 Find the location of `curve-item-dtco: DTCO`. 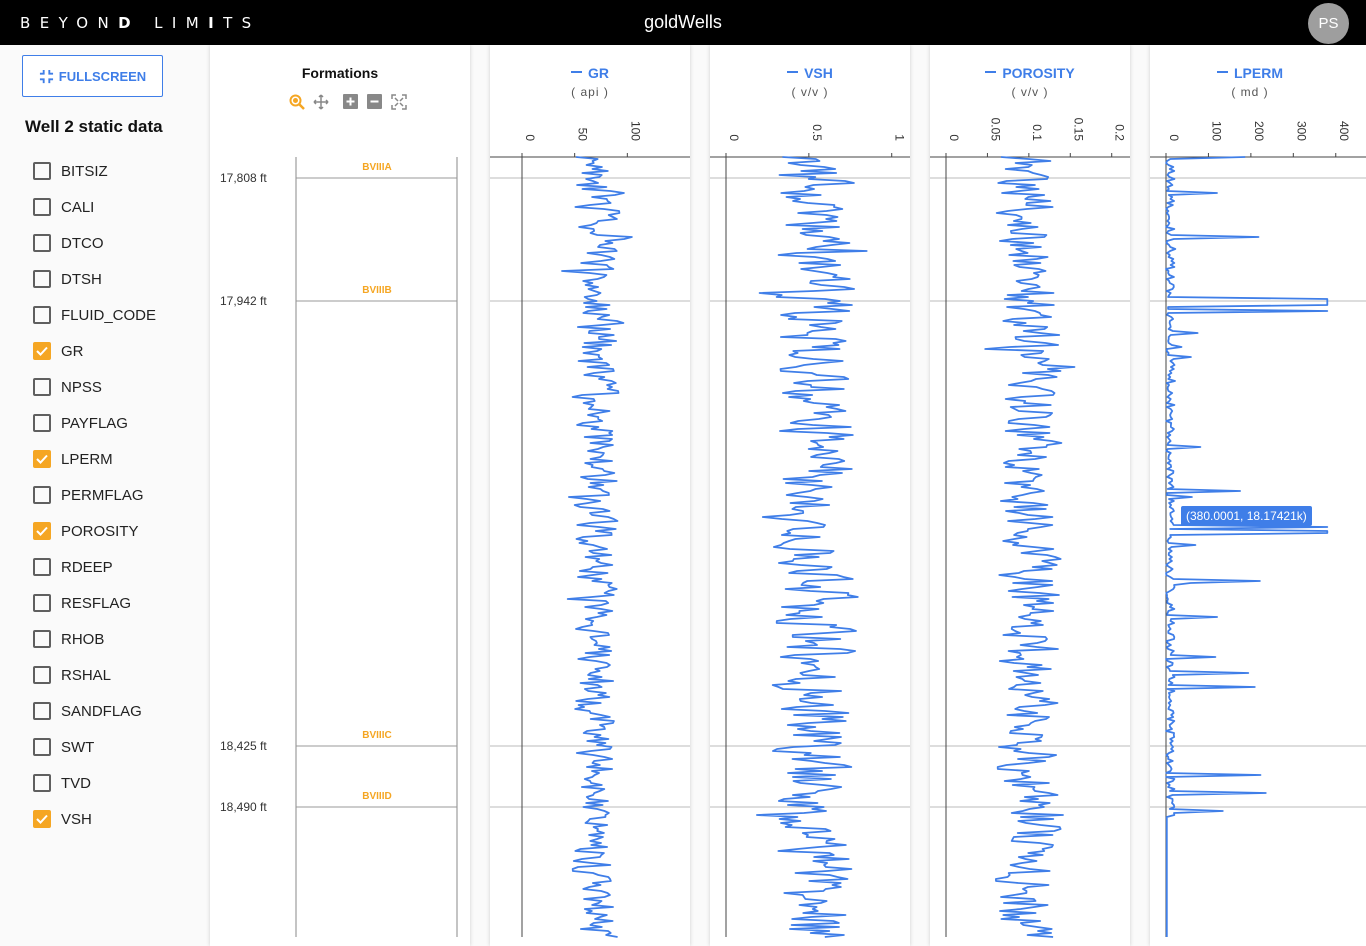

curve-item-dtco: DTCO is located at coordinates (94, 243).